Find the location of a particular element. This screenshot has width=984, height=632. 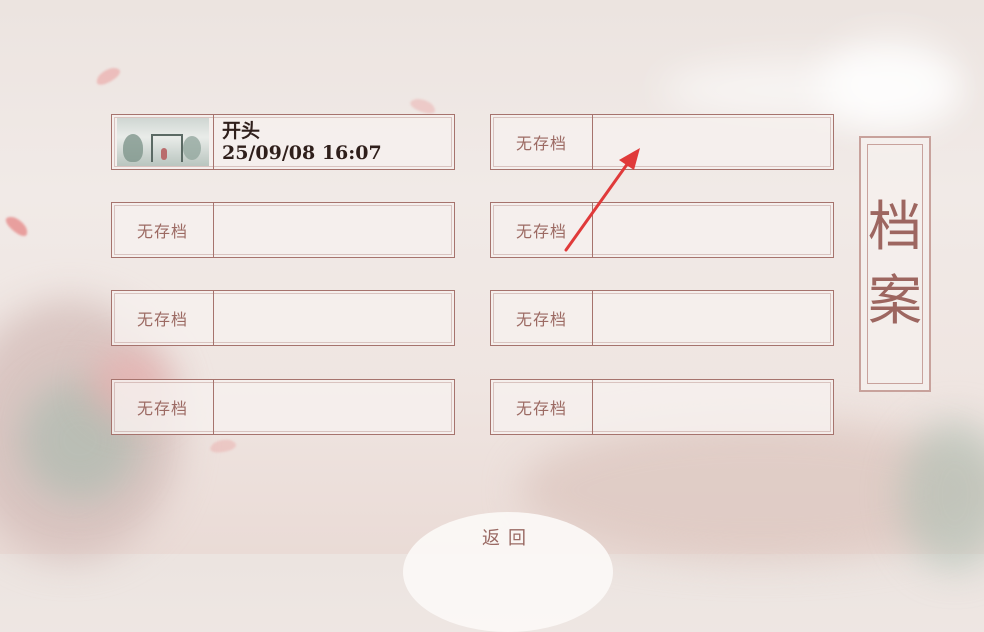

archive-title-char-1: 档 is located at coordinates (895, 226).